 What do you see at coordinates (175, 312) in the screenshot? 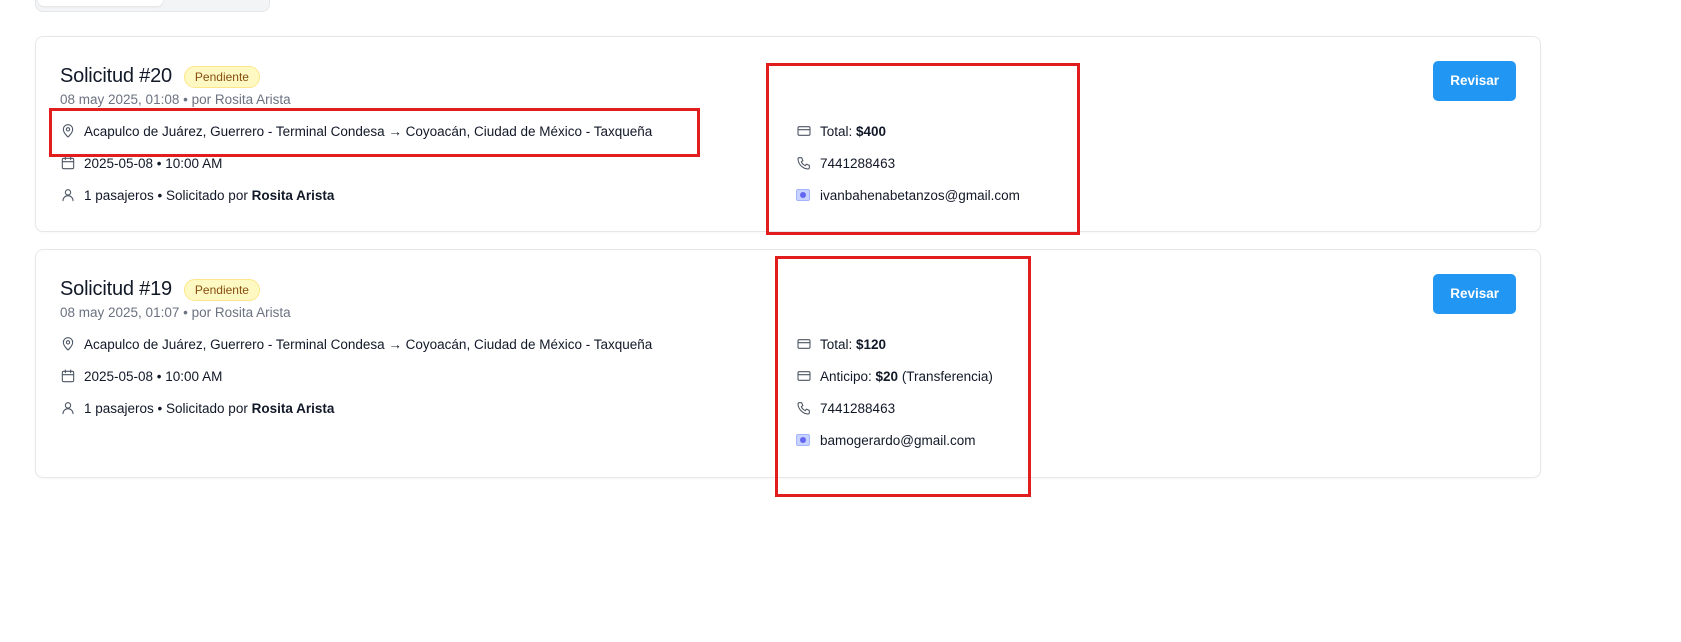
I see `card-meta: 08 may 2025, 01:07 • por Rosita Arista` at bounding box center [175, 312].